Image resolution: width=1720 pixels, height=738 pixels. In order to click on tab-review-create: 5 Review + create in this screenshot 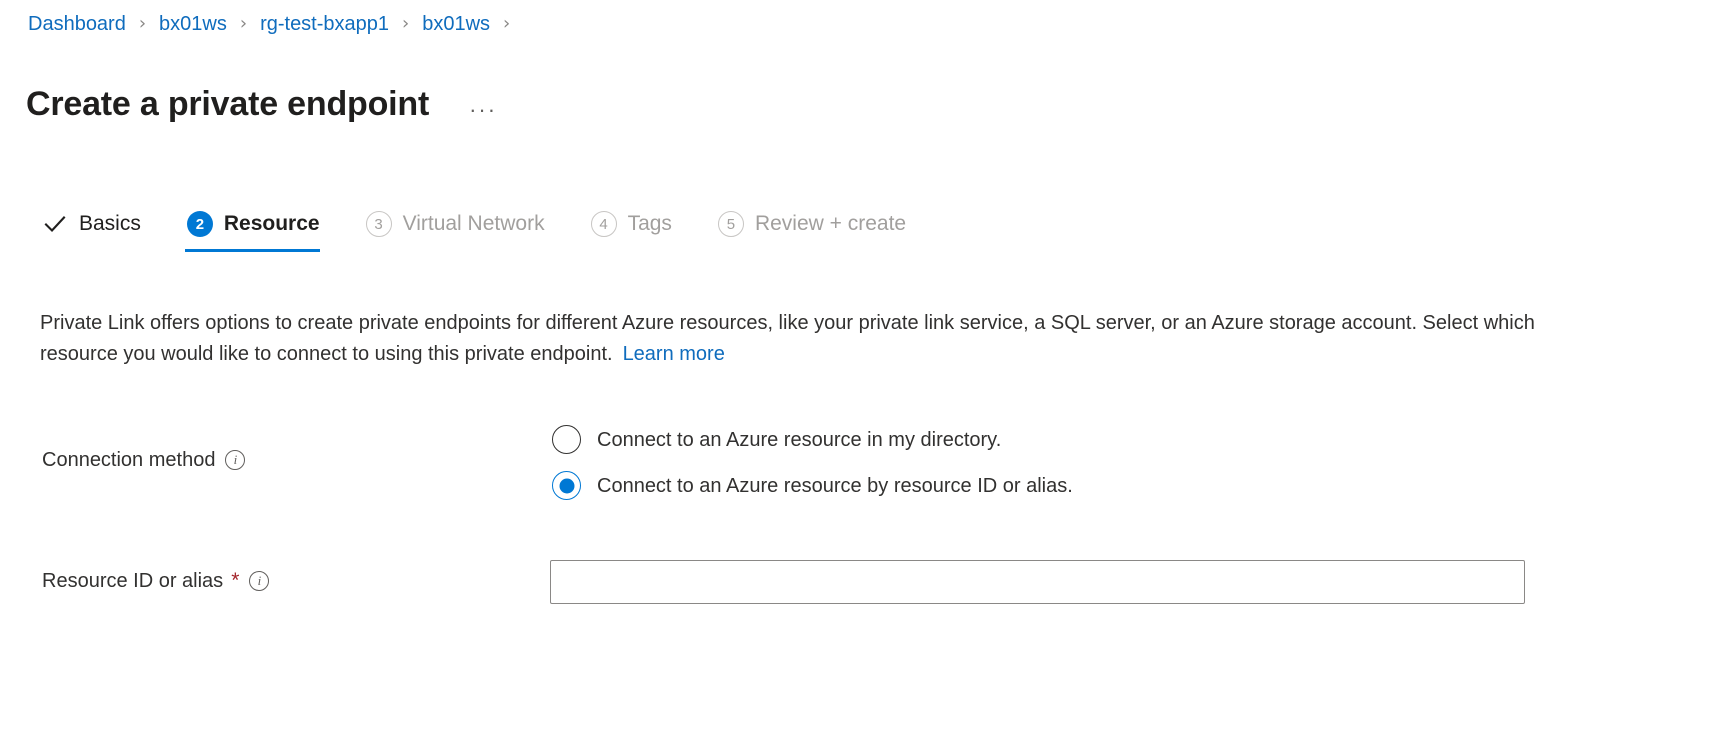, I will do `click(819, 229)`.